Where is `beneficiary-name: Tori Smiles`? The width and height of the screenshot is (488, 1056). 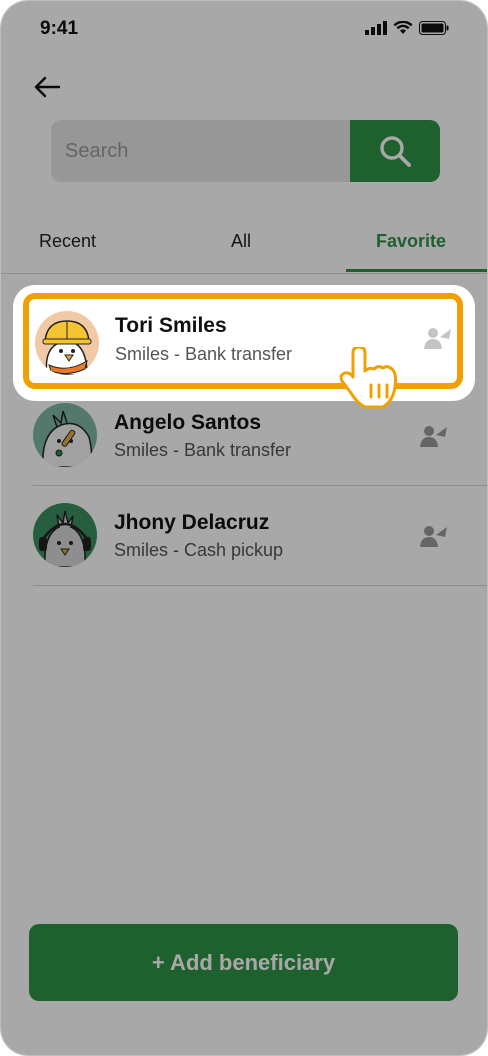
beneficiary-name: Tori Smiles is located at coordinates (171, 325).